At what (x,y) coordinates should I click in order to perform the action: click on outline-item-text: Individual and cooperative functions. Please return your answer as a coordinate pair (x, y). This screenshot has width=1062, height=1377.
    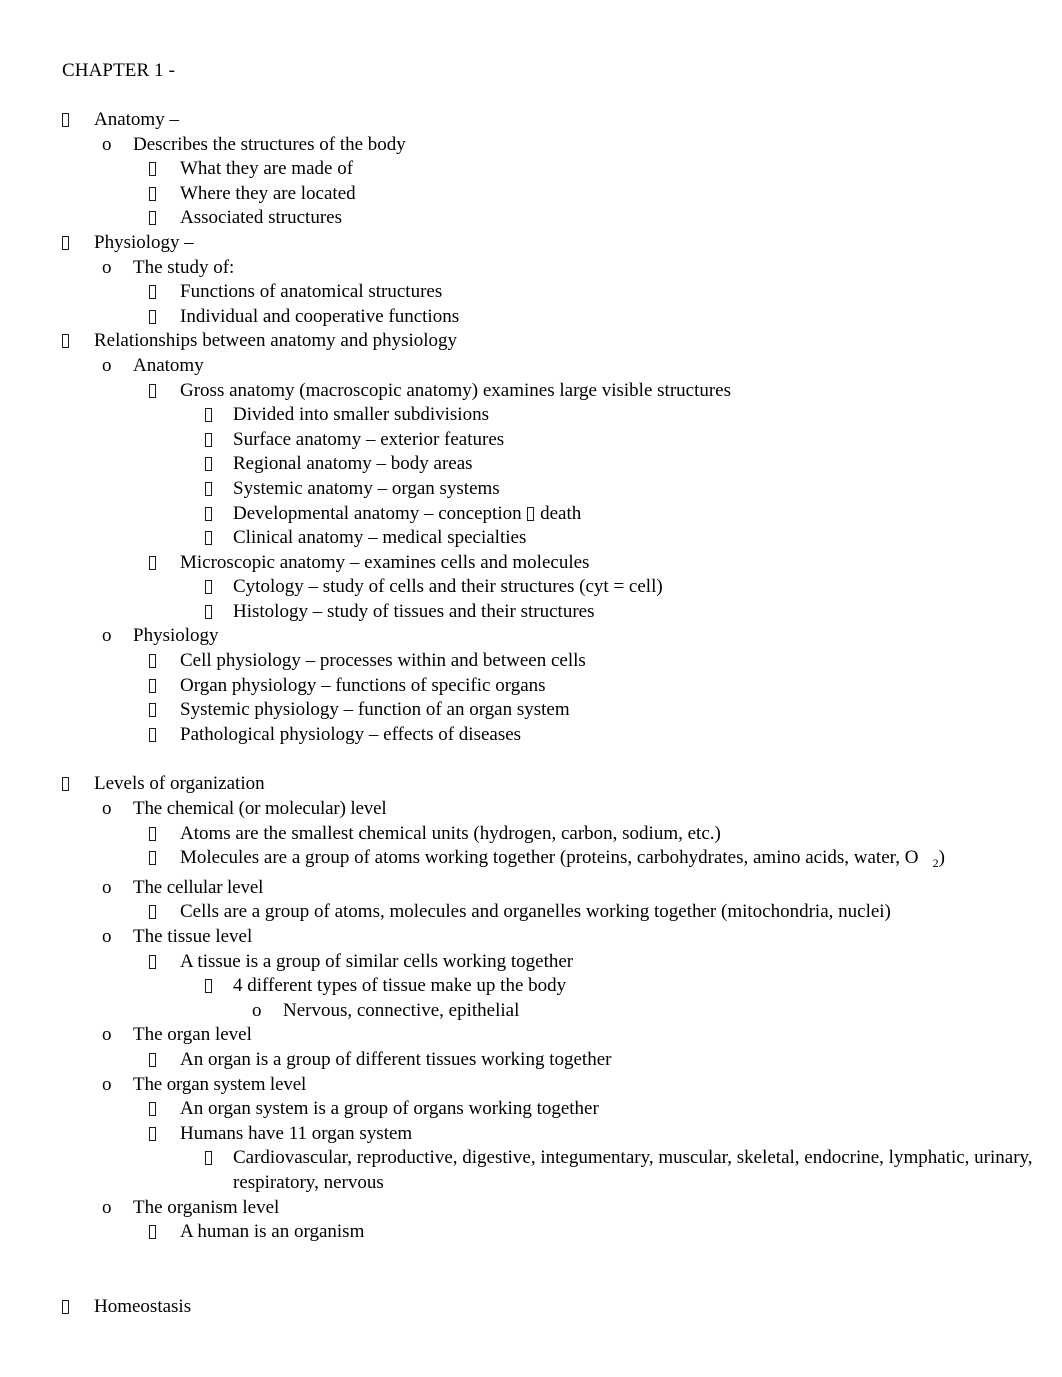
    Looking at the image, I should click on (320, 316).